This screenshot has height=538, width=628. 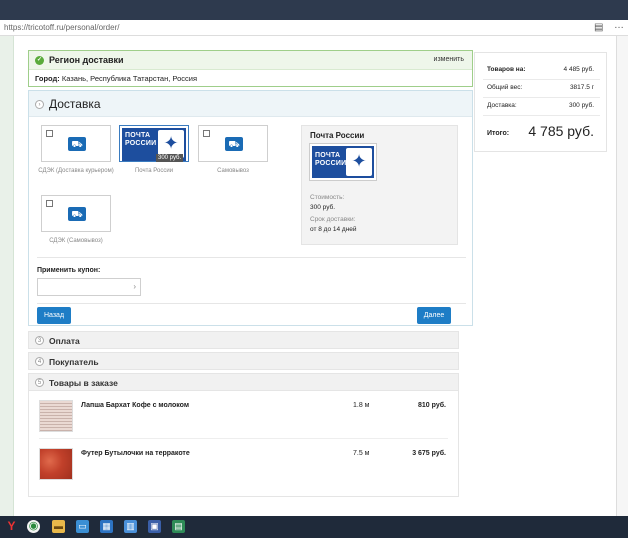 I want to click on russian-post-logo-large: ПОЧТА РОССИИ ✦, so click(x=343, y=162).